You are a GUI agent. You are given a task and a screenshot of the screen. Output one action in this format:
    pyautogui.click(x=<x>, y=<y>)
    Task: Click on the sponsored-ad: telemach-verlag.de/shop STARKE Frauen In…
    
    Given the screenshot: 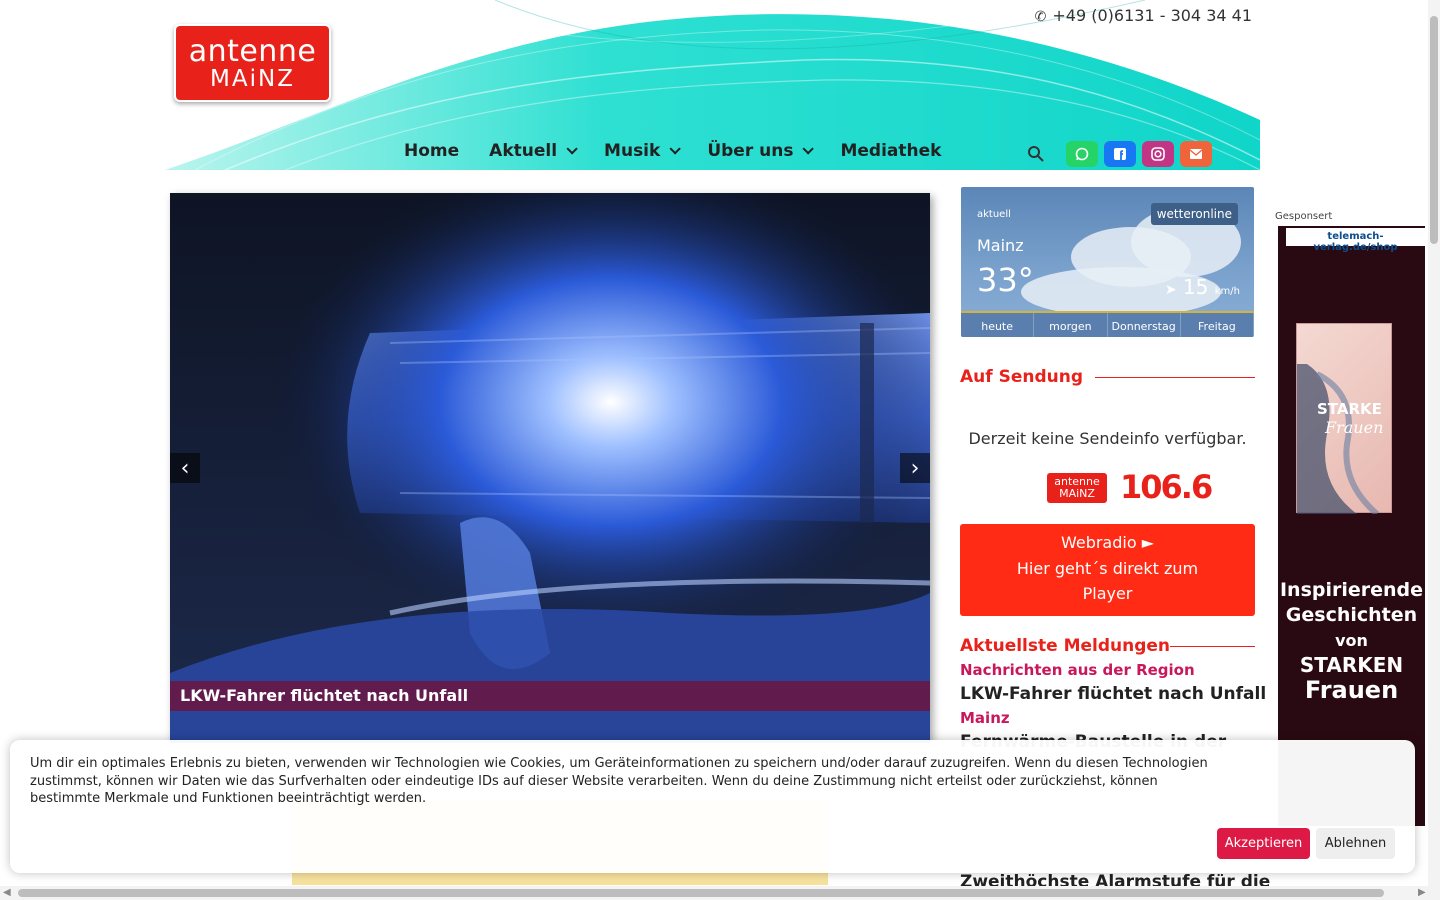 What is the action you would take?
    pyautogui.click(x=1351, y=526)
    